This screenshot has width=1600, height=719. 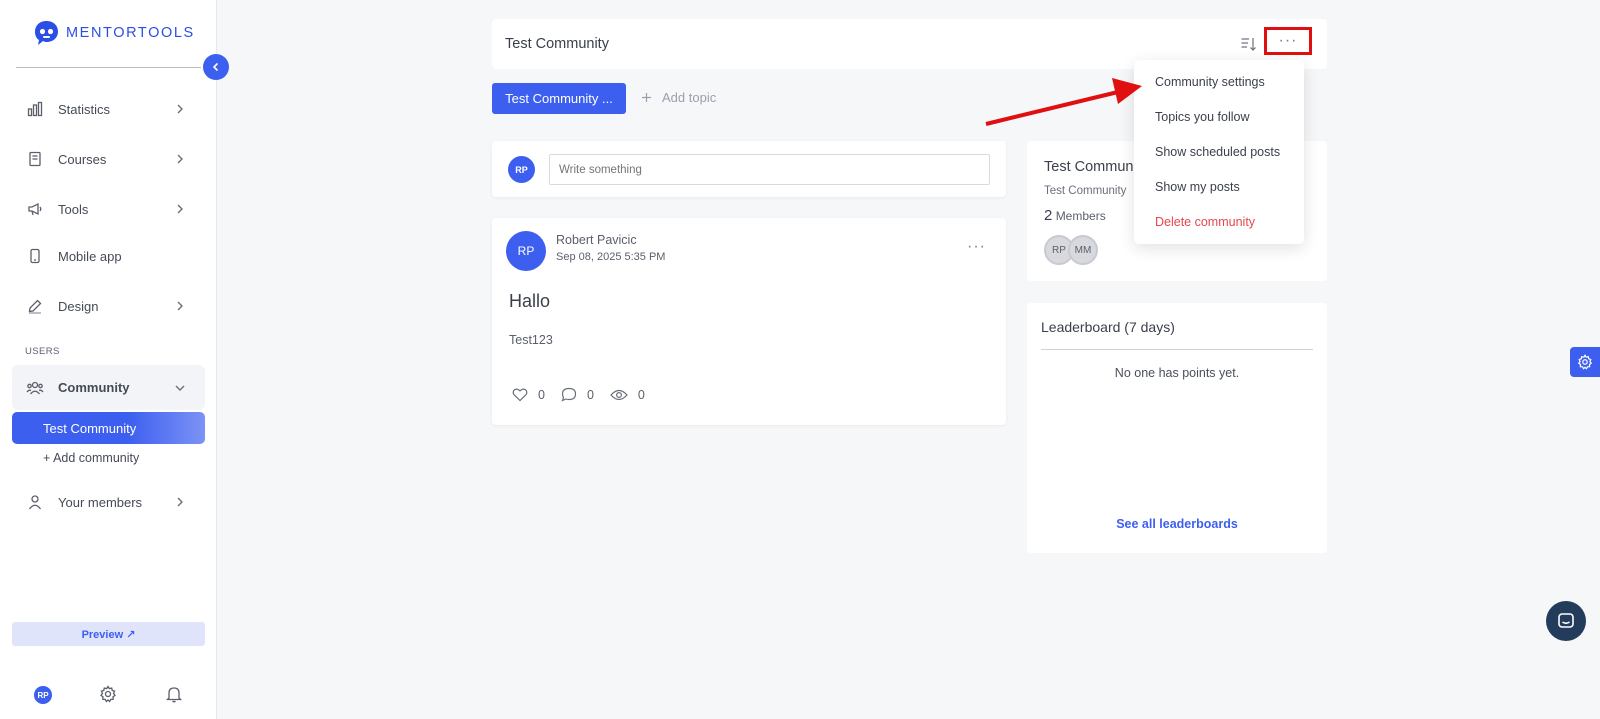 I want to click on chat-icon, so click(x=1566, y=620).